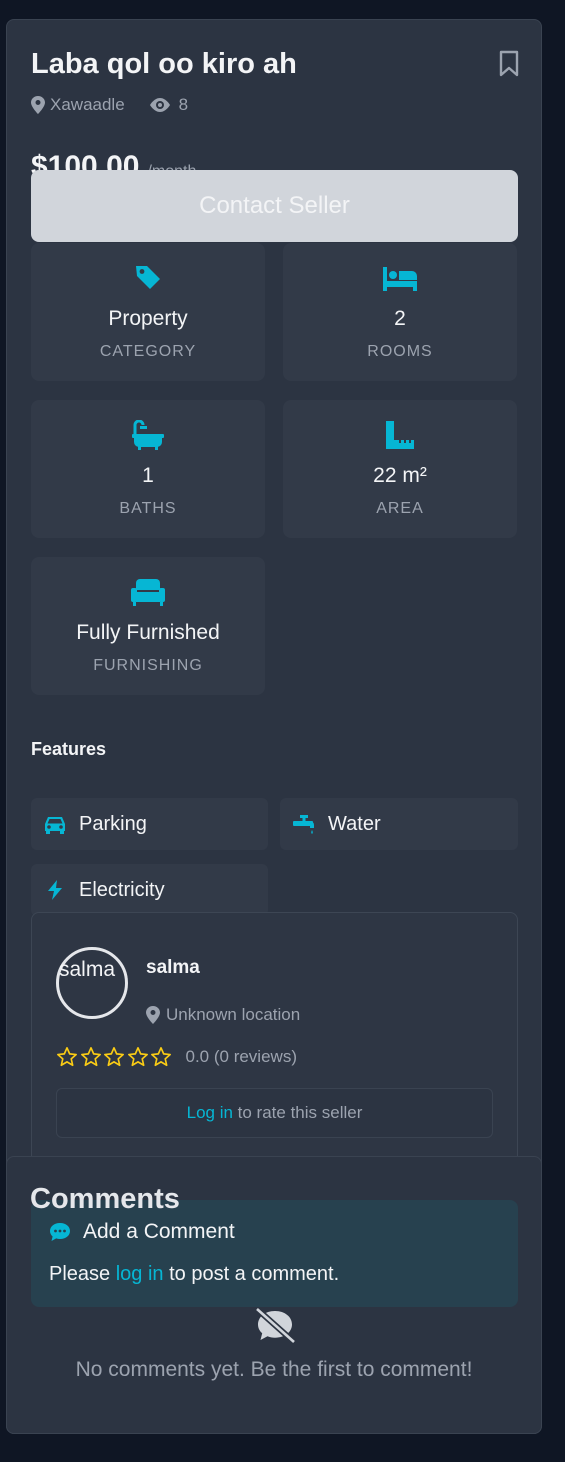 This screenshot has height=1462, width=565. Describe the element at coordinates (69, 749) in the screenshot. I see `features-heading: Features` at that location.